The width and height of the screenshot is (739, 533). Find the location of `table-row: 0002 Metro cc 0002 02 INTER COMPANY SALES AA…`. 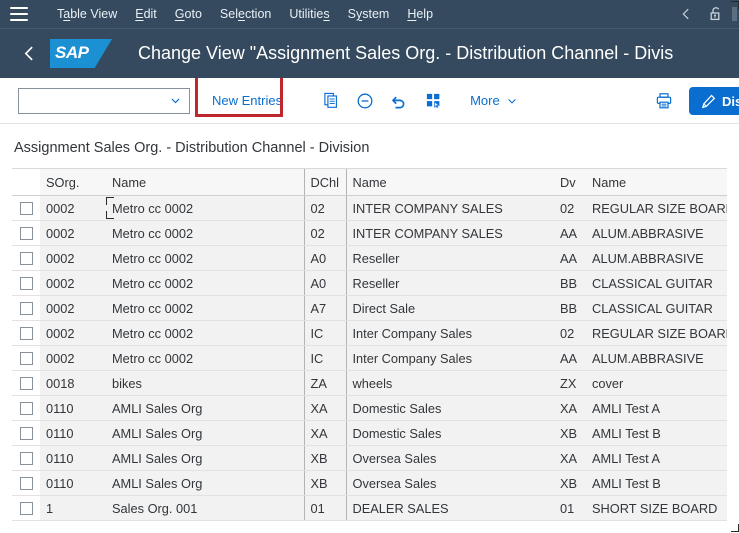

table-row: 0002 Metro cc 0002 02 INTER COMPANY SALES AA… is located at coordinates (369, 233).